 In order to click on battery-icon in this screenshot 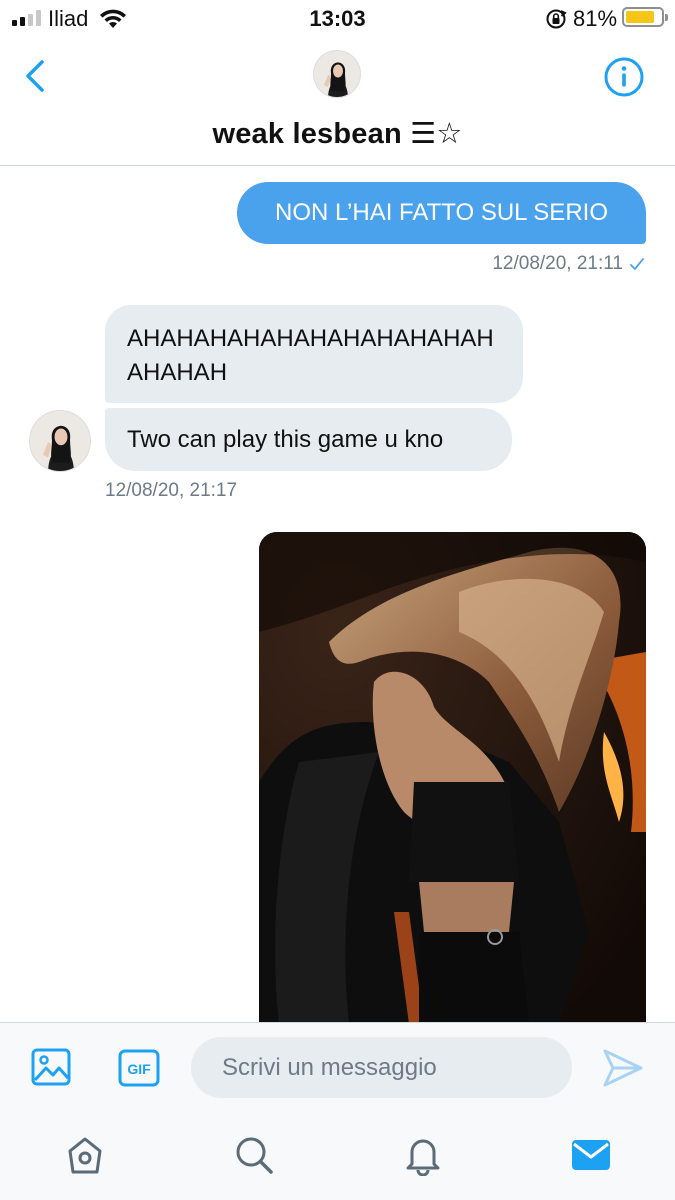, I will do `click(645, 17)`.